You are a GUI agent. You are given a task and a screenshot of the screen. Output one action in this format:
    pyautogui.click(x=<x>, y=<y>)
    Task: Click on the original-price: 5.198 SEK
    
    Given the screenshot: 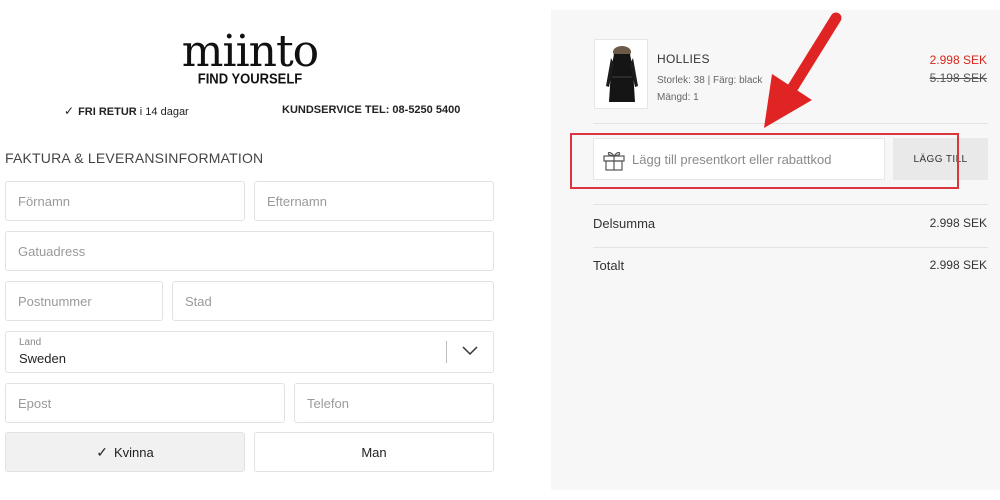 What is the action you would take?
    pyautogui.click(x=958, y=78)
    